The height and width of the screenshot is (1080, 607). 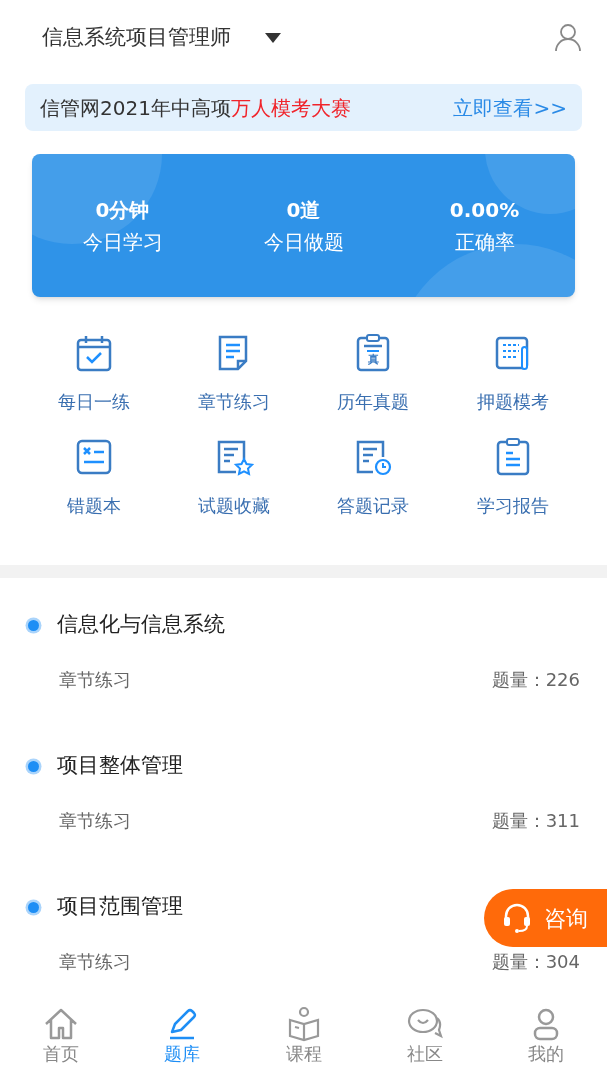 What do you see at coordinates (513, 478) in the screenshot?
I see `feature-button: 学习报告` at bounding box center [513, 478].